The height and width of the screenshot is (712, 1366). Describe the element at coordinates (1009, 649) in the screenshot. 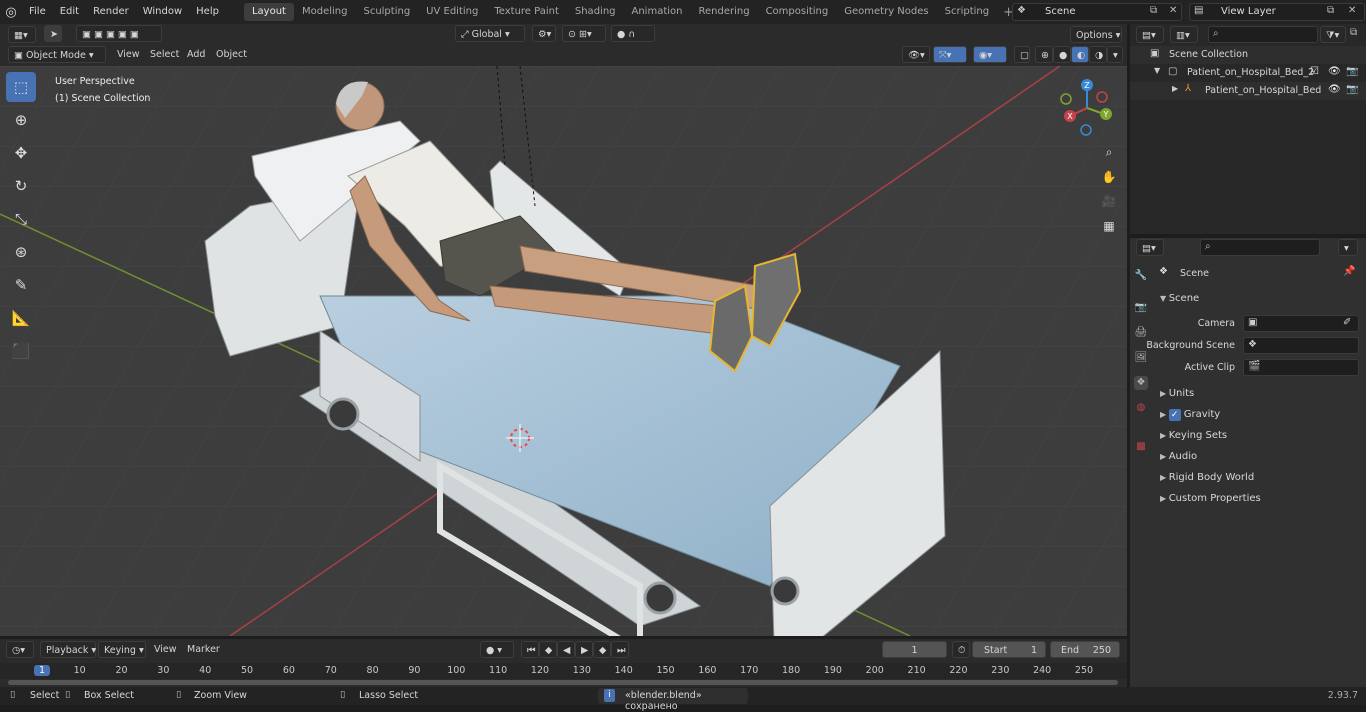

I see `start-frame-field: Start 1` at that location.